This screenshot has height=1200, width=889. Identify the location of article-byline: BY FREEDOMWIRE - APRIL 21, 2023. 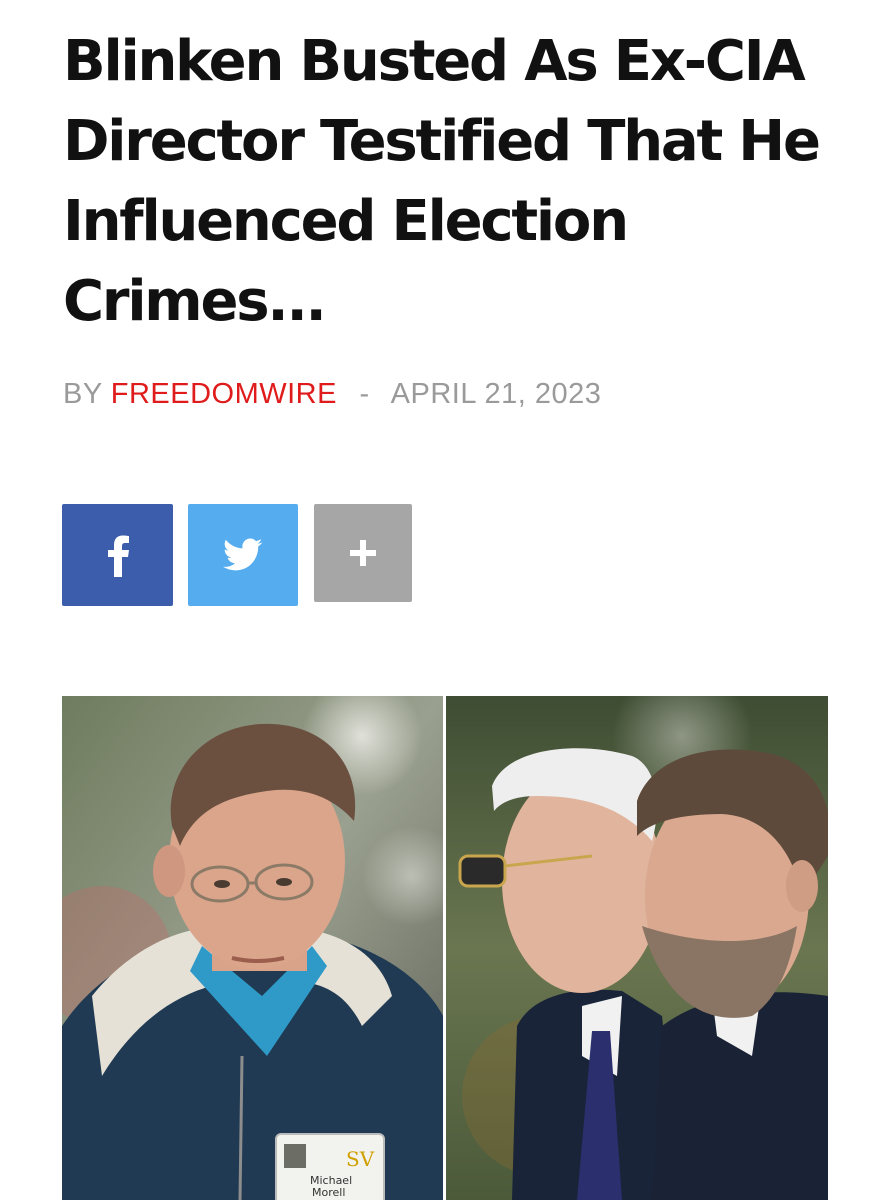
(332, 394).